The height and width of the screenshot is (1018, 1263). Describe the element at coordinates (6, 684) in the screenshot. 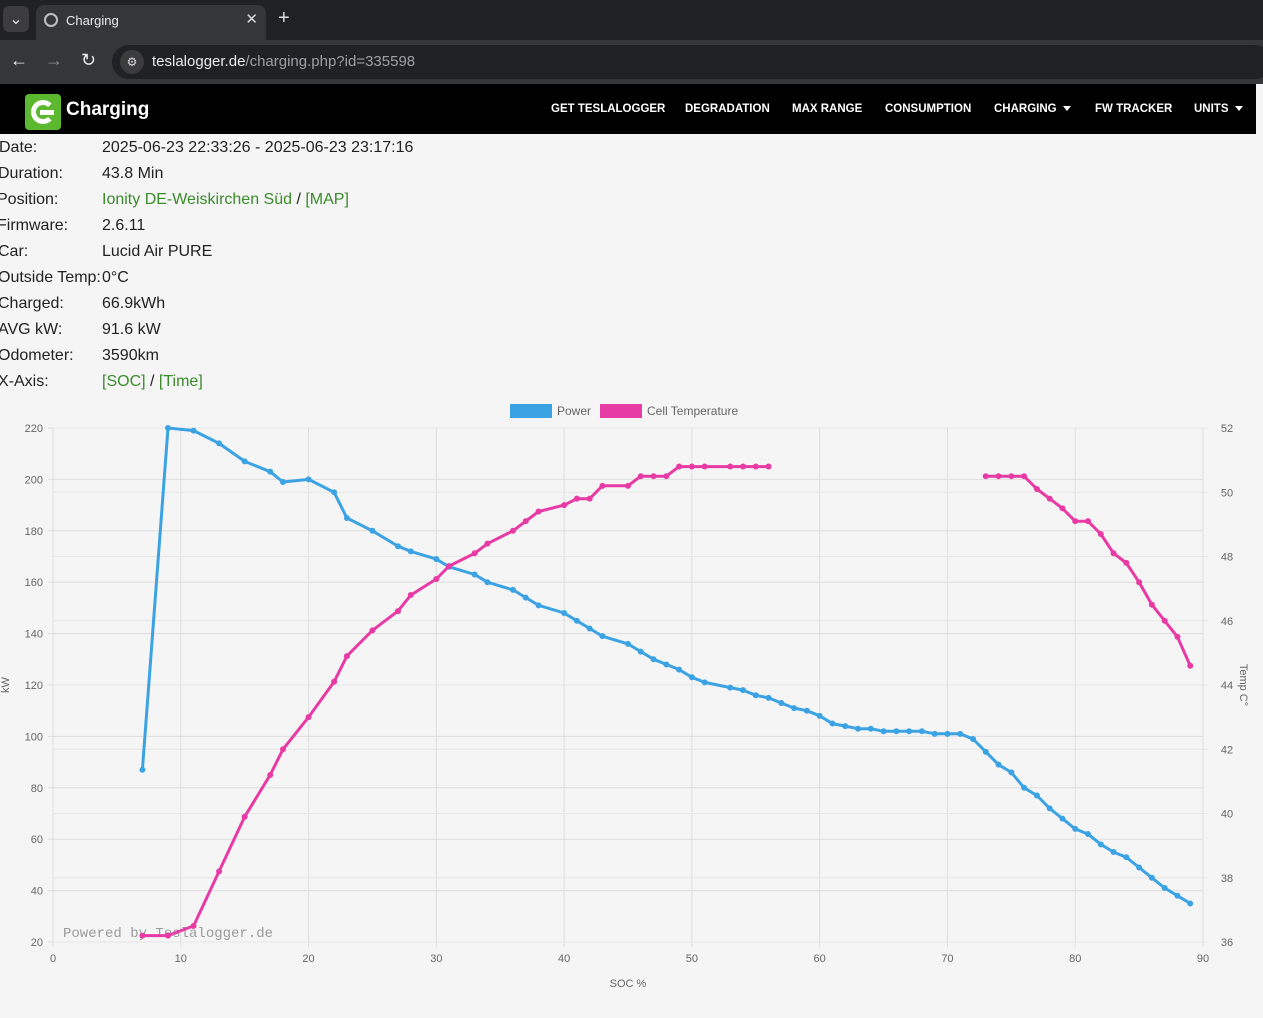

I see `y-axis-left-title: kW` at that location.